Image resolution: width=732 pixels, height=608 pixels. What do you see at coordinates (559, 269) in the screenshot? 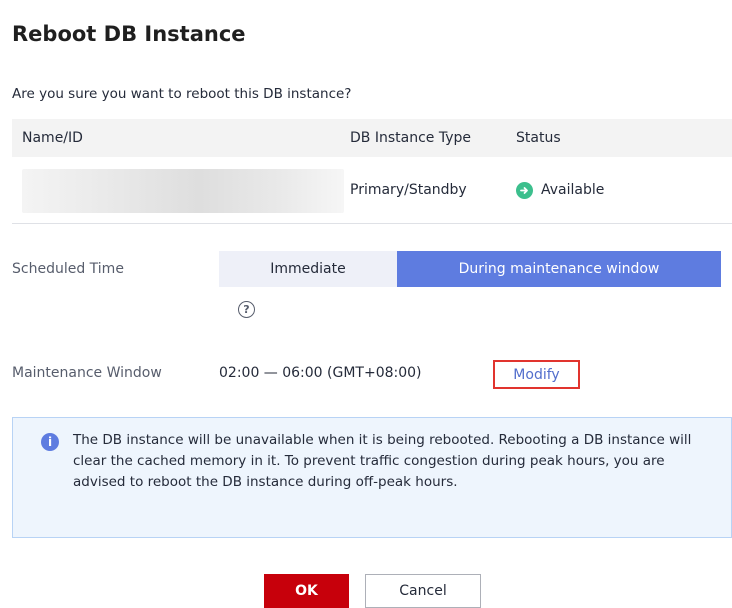
I see `maintenance-window-option: During maintenance window` at bounding box center [559, 269].